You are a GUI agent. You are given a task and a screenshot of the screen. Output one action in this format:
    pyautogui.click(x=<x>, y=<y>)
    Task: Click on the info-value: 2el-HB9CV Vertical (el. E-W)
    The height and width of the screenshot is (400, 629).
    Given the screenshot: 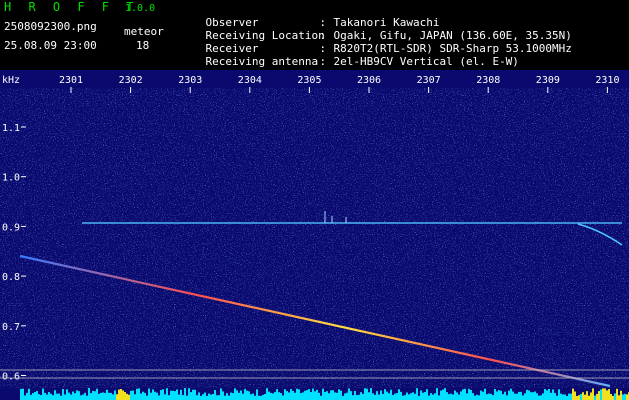 What is the action you would take?
    pyautogui.click(x=426, y=61)
    